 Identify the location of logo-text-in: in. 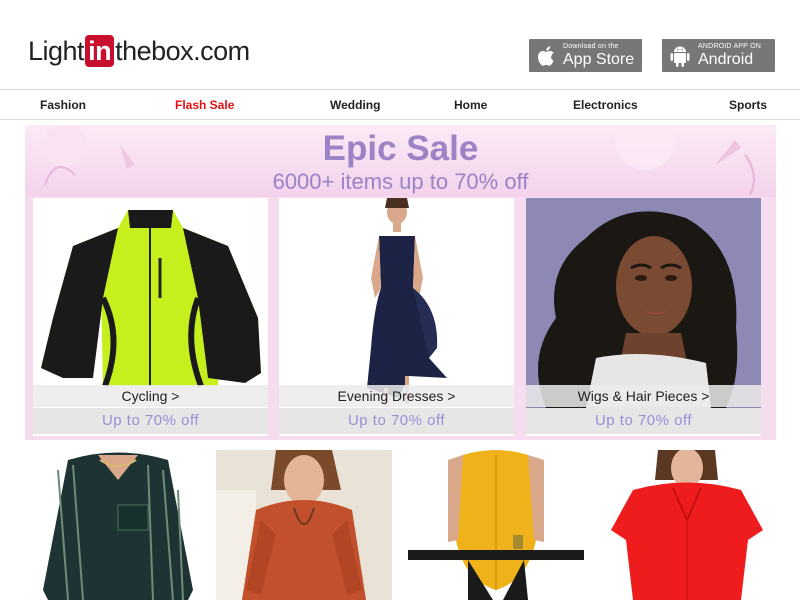
(100, 51).